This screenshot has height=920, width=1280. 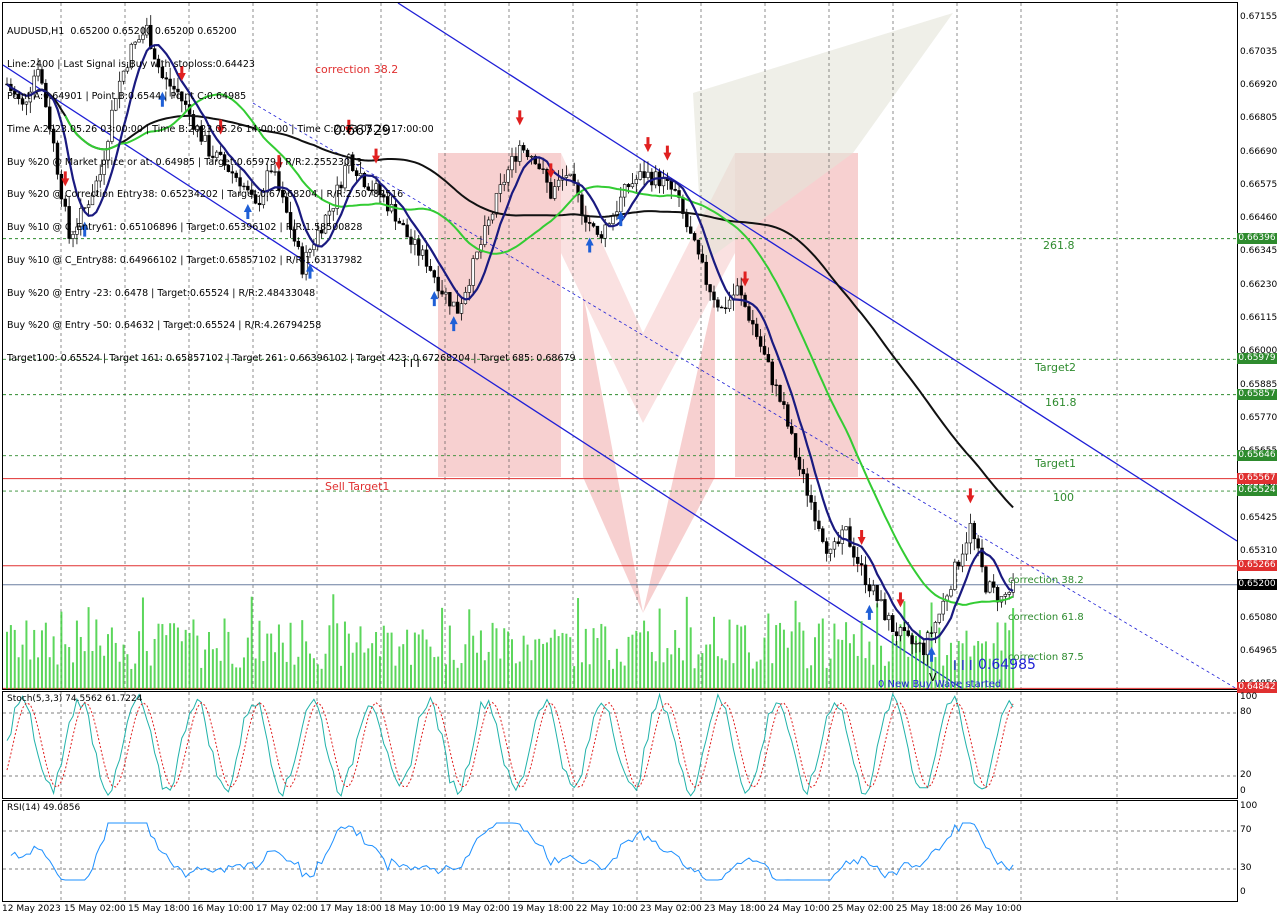 I want to click on level-label-100: 100, so click(x=1063, y=497).